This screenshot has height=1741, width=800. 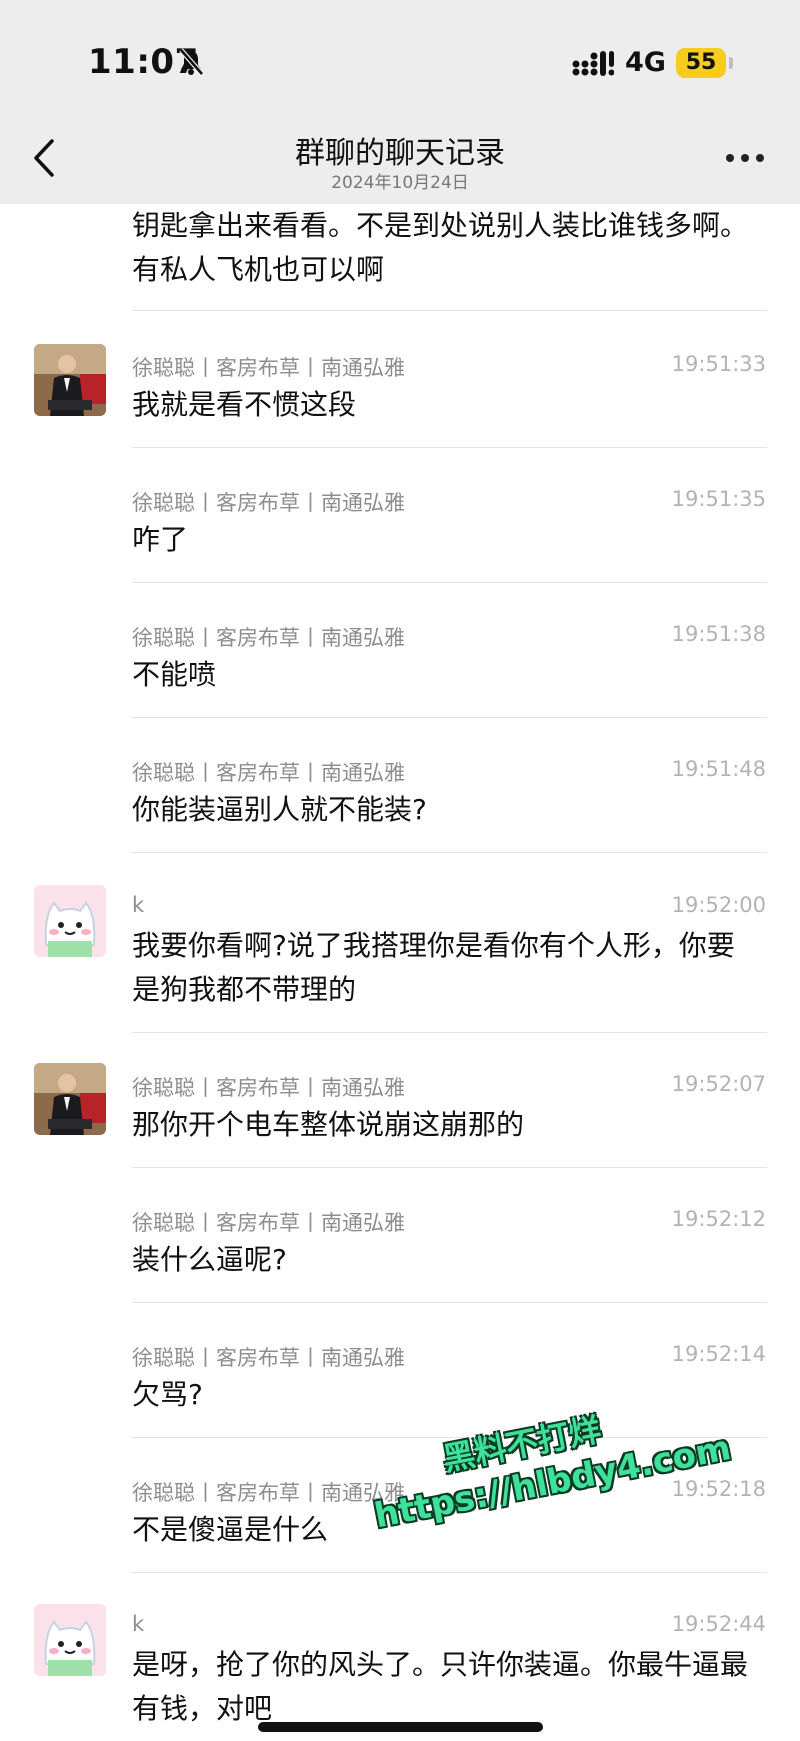 I want to click on message-text: 我要你看啊?说了我搭理你是看你有个人形，你要是狗我都不带理的, so click(x=433, y=967).